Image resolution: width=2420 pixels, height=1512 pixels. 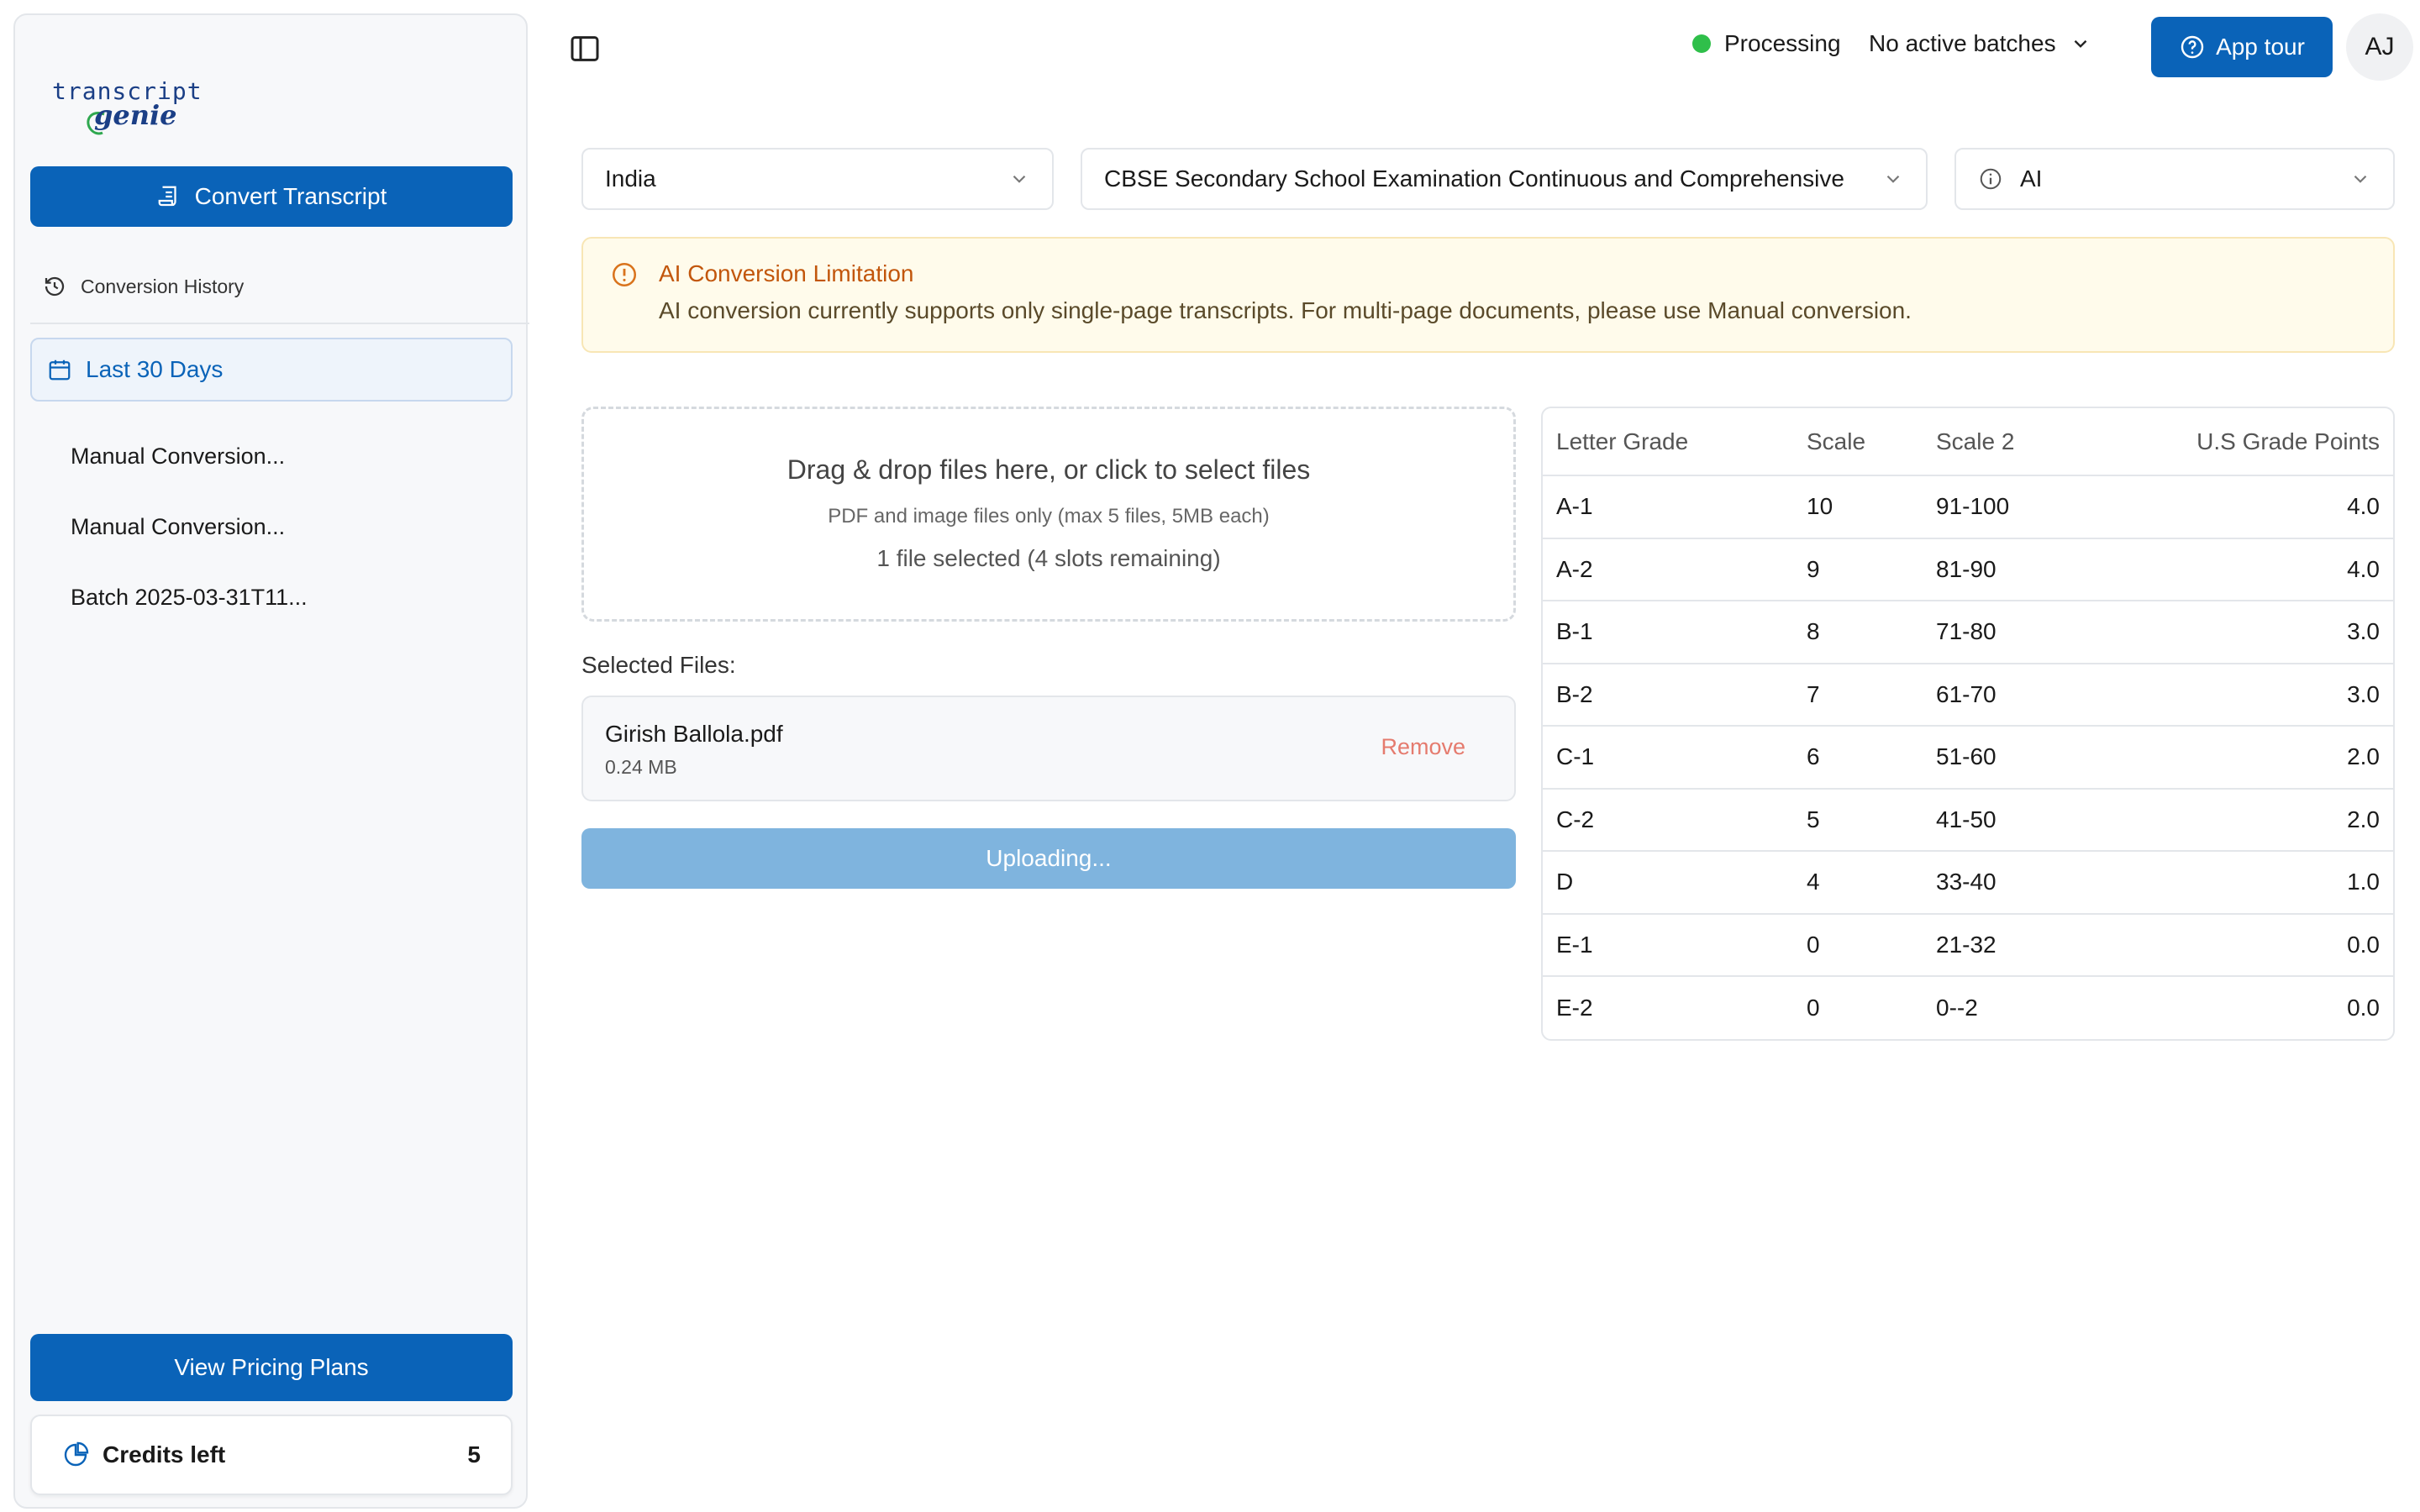 I want to click on table-cell: 10, so click(x=1858, y=506).